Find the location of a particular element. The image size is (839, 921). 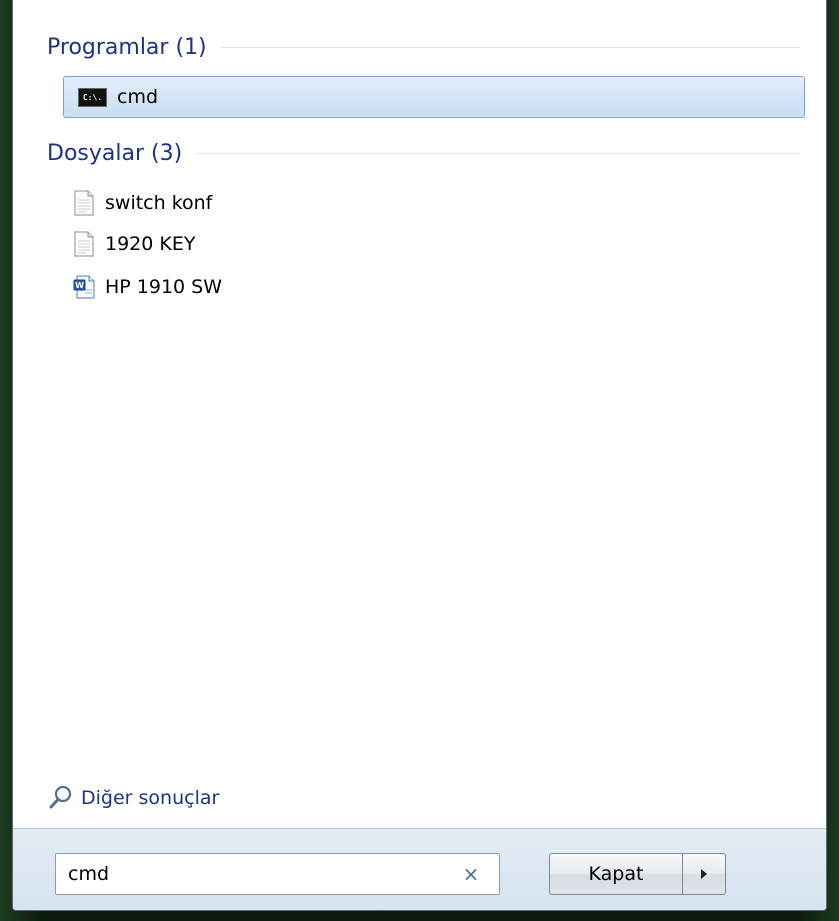

shutdown-options-button is located at coordinates (704, 874).